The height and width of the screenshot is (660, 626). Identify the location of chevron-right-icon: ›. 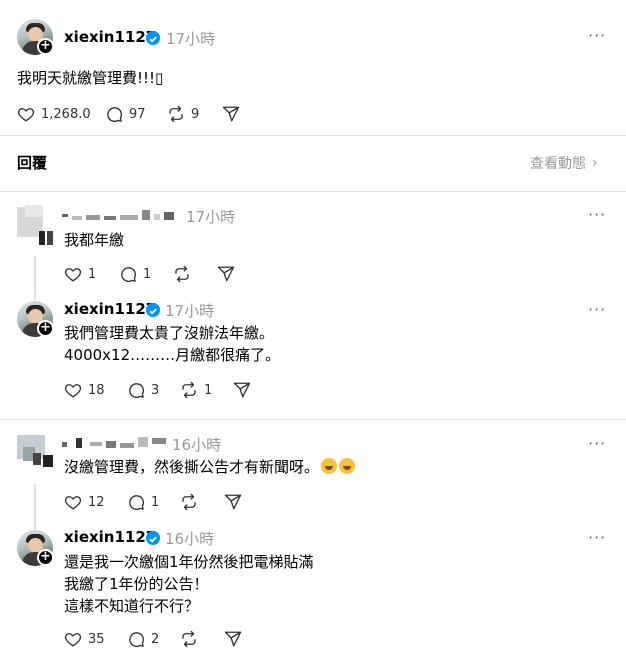
(595, 163).